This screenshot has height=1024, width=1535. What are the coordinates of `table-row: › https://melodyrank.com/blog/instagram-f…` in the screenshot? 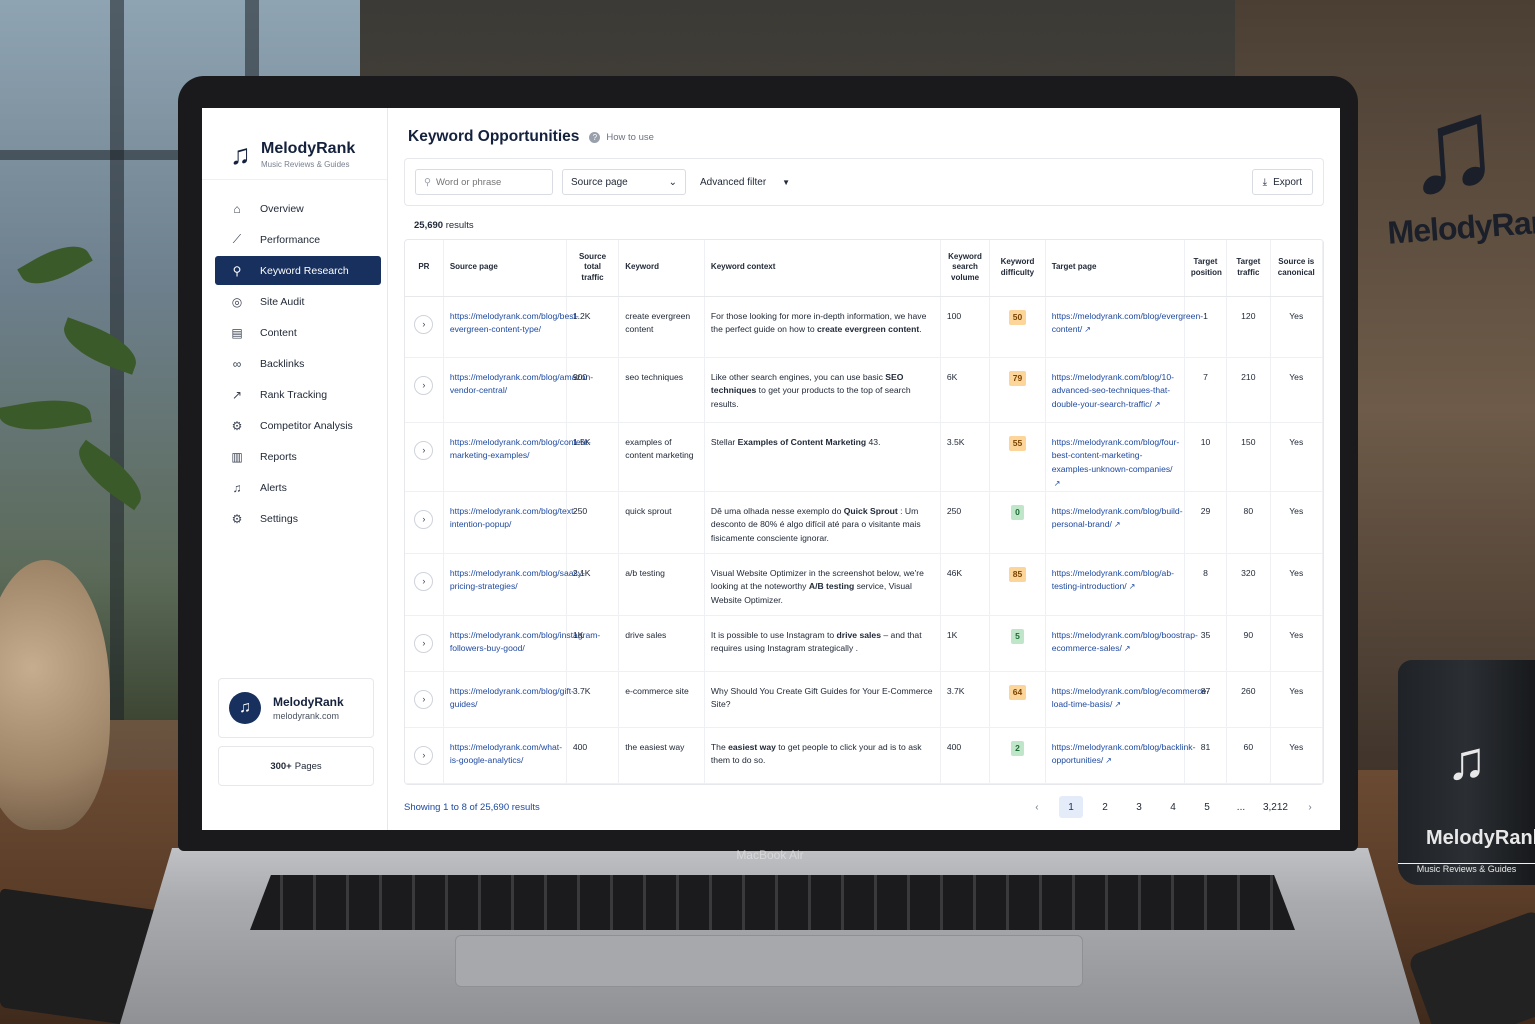 It's located at (864, 643).